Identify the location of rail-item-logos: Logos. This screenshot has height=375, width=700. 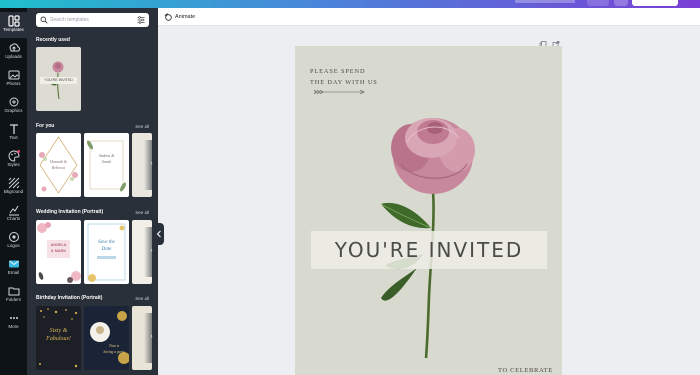
(13, 241).